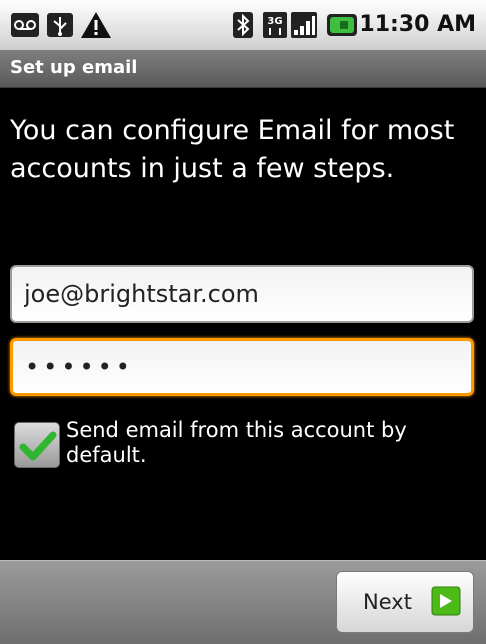 Image resolution: width=486 pixels, height=644 pixels. I want to click on default-account-checkbox, so click(37, 445).